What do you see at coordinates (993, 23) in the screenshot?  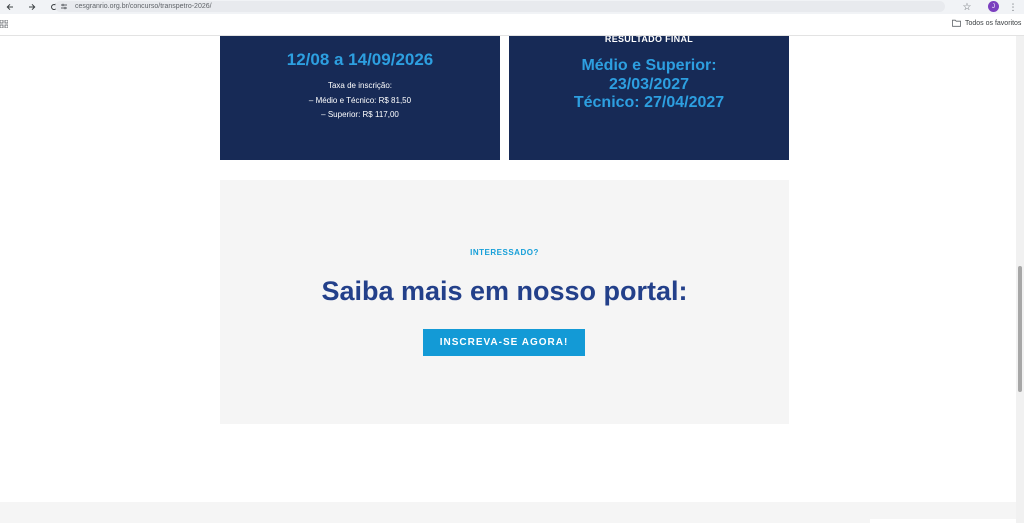 I see `all-bookmarks-label: Todos os favoritos` at bounding box center [993, 23].